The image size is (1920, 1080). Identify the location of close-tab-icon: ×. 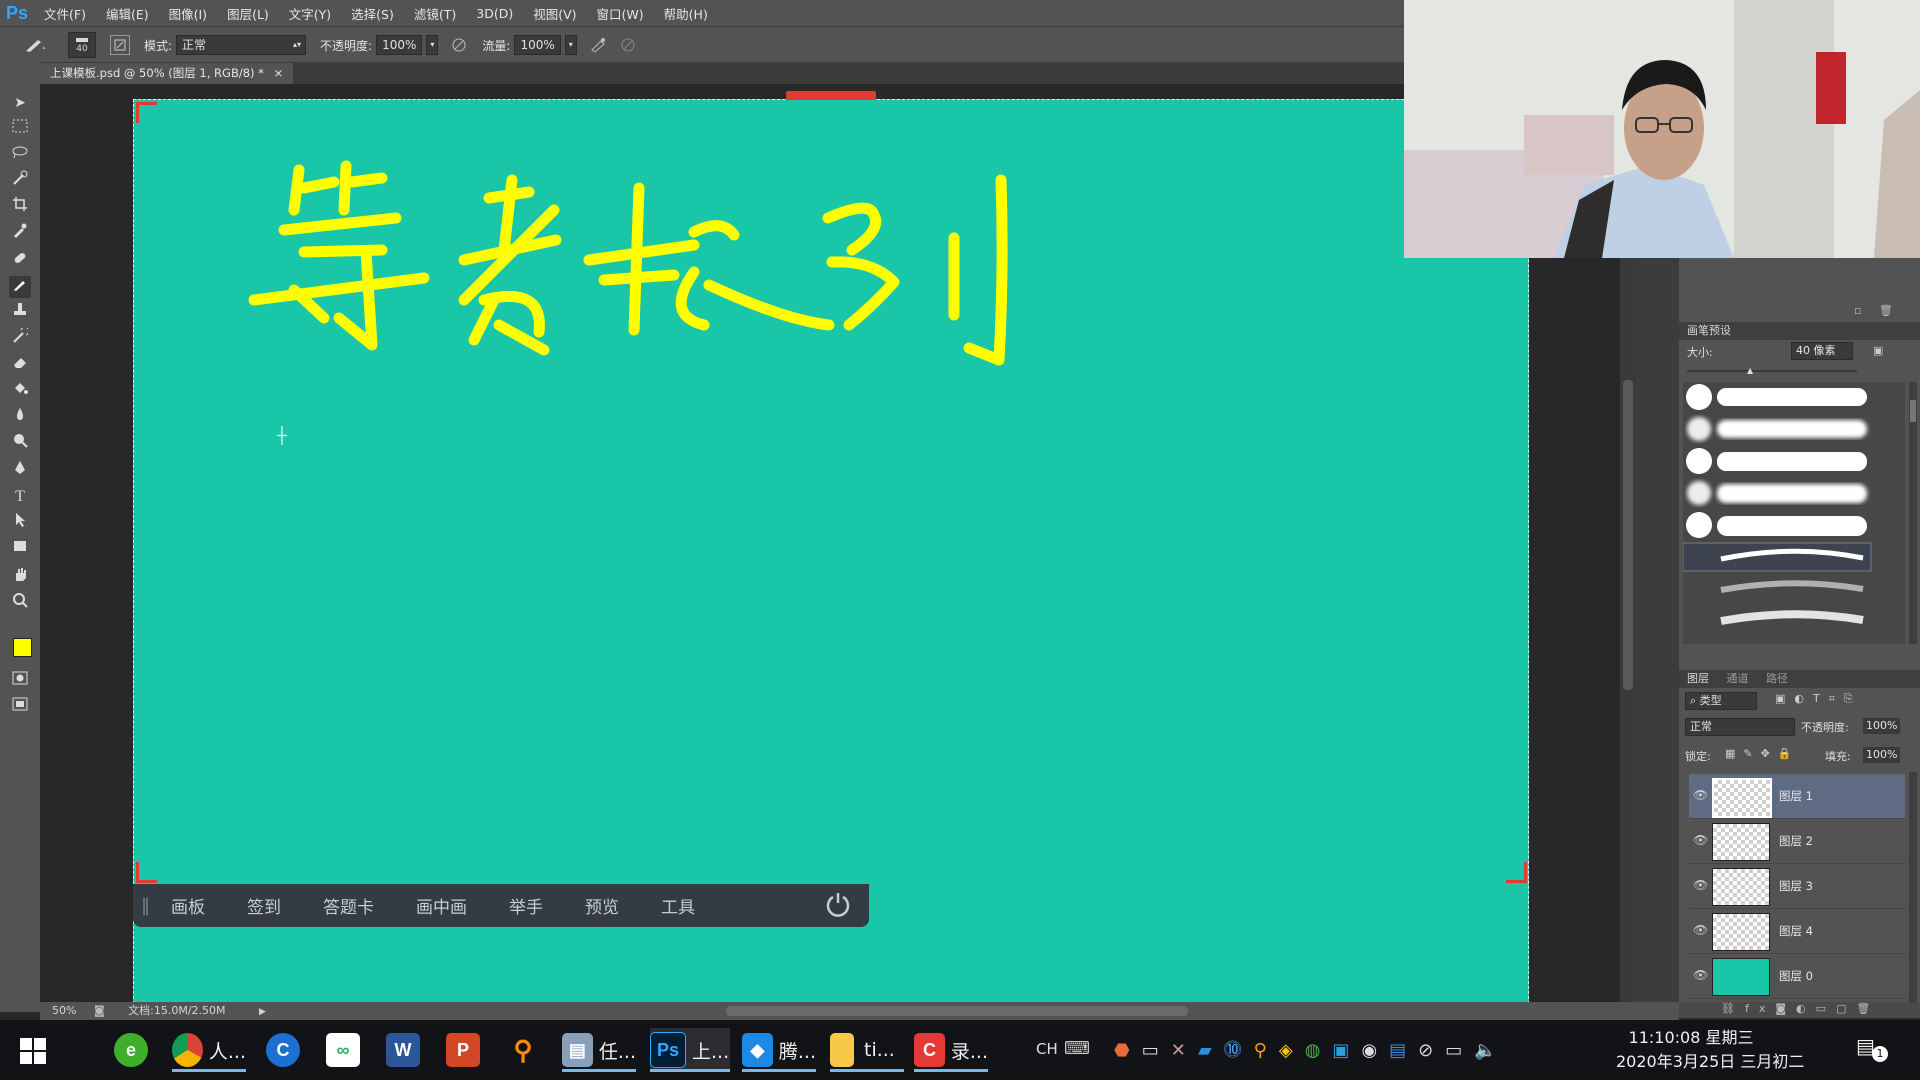
(279, 73).